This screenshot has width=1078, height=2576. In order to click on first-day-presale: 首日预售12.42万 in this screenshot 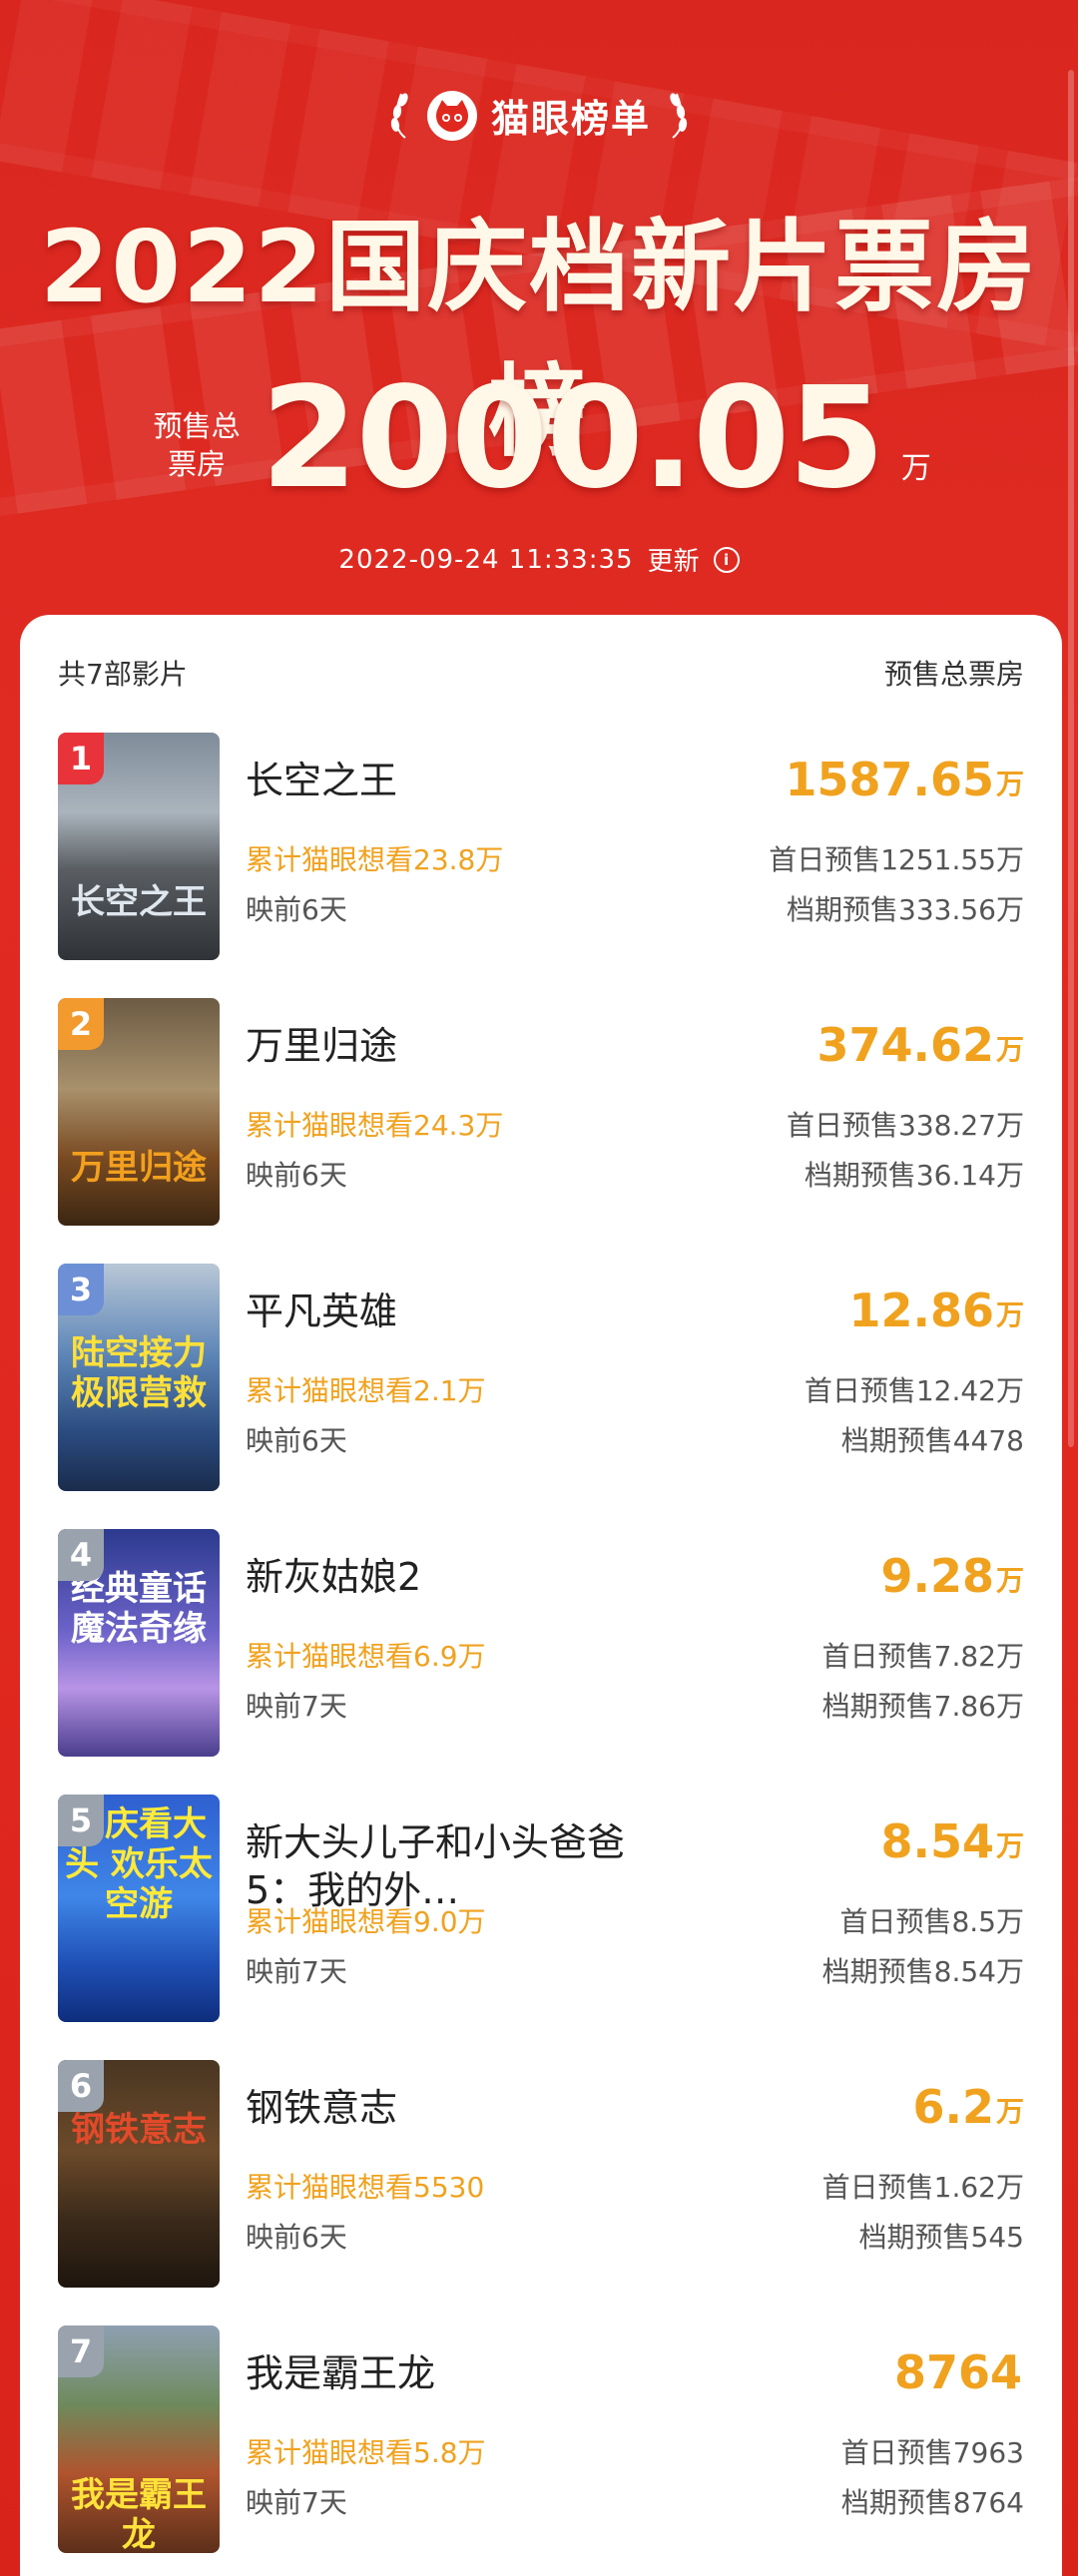, I will do `click(914, 1390)`.